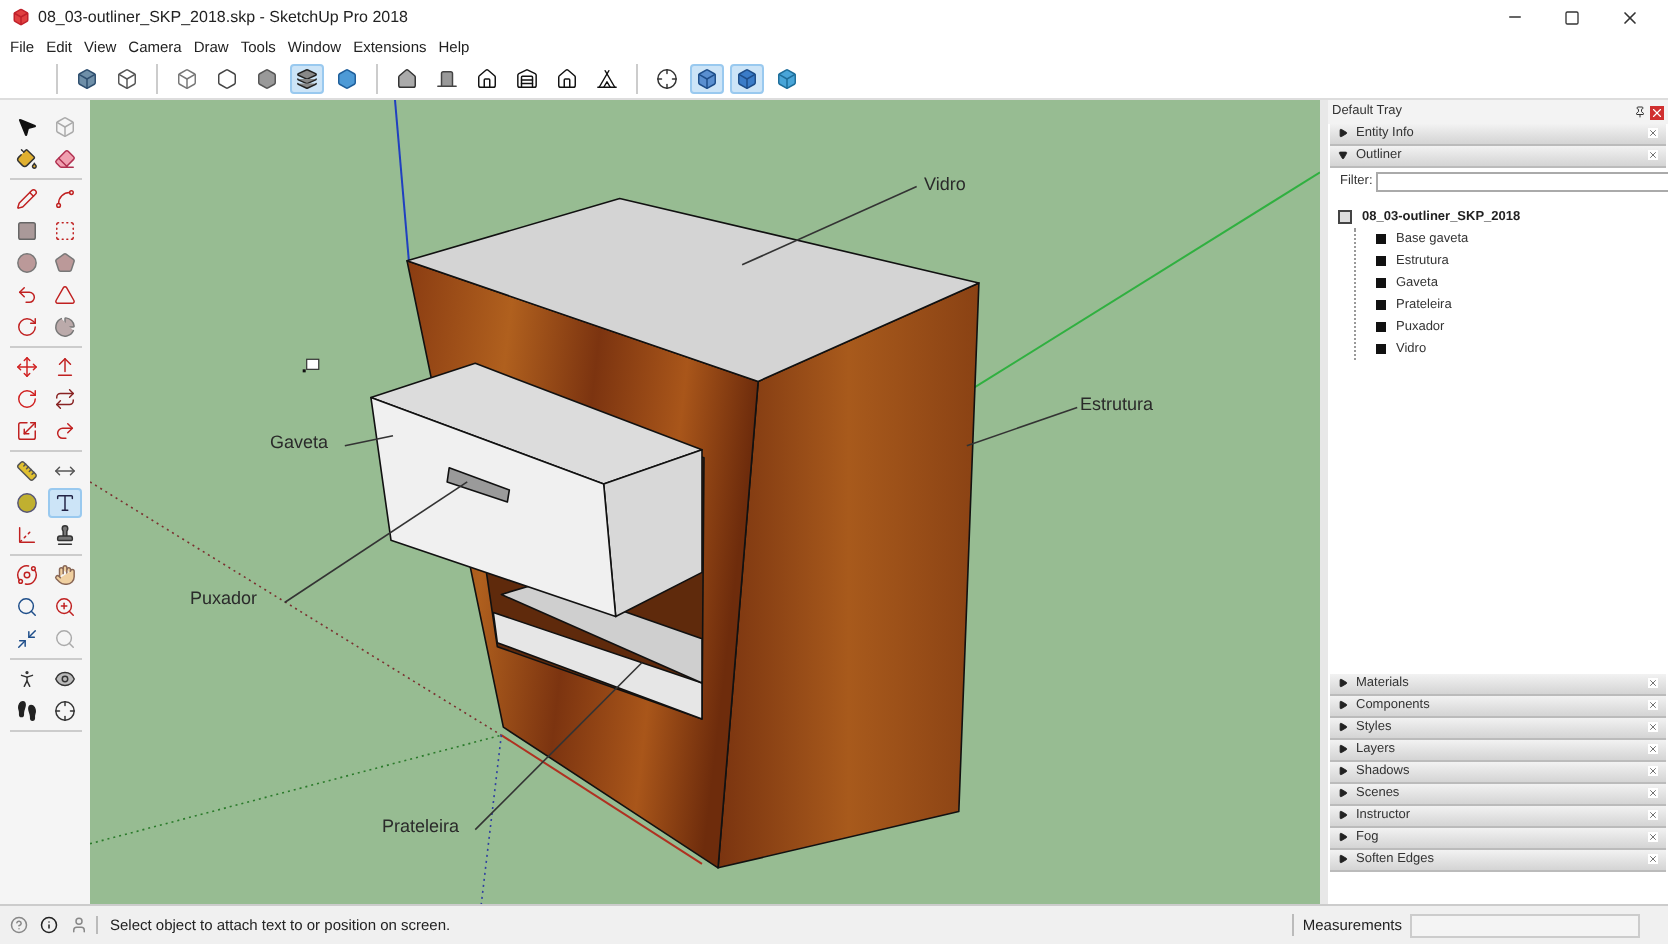 The image size is (1668, 944). What do you see at coordinates (299, 443) in the screenshot?
I see `annotation-label: Gaveta` at bounding box center [299, 443].